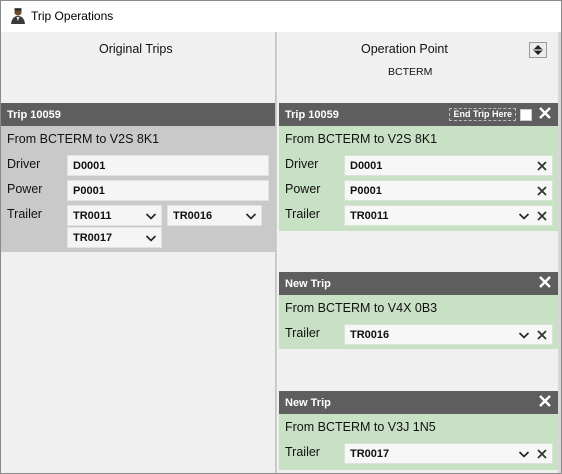 The image size is (562, 474). Describe the element at coordinates (418, 322) in the screenshot. I see `new-trip-body: From BCTERM to V4X 0B3 Trailer TR0016` at that location.